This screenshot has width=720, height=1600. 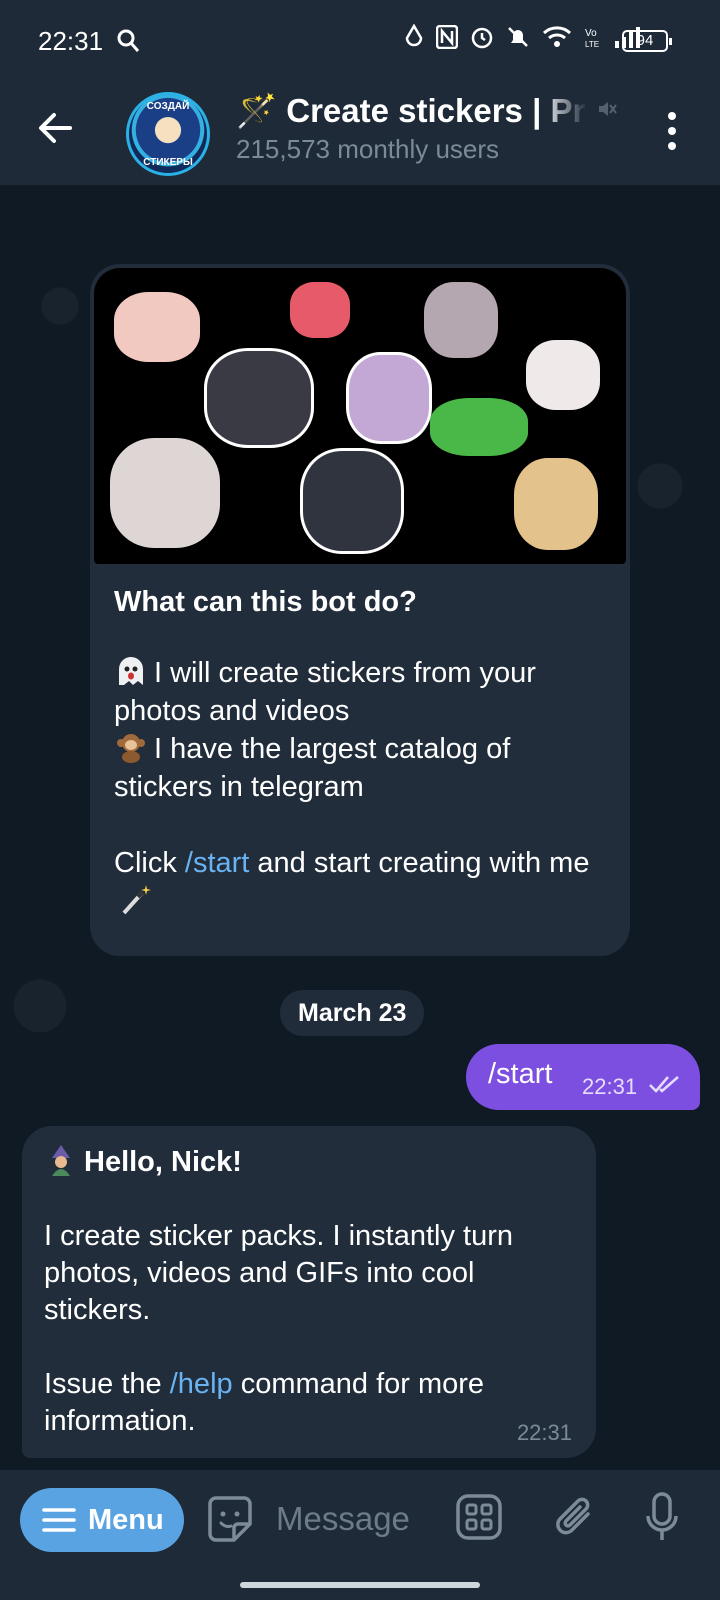 I want to click on avatar: СОЗДАЙ СТИКЕРЫ, so click(x=168, y=134).